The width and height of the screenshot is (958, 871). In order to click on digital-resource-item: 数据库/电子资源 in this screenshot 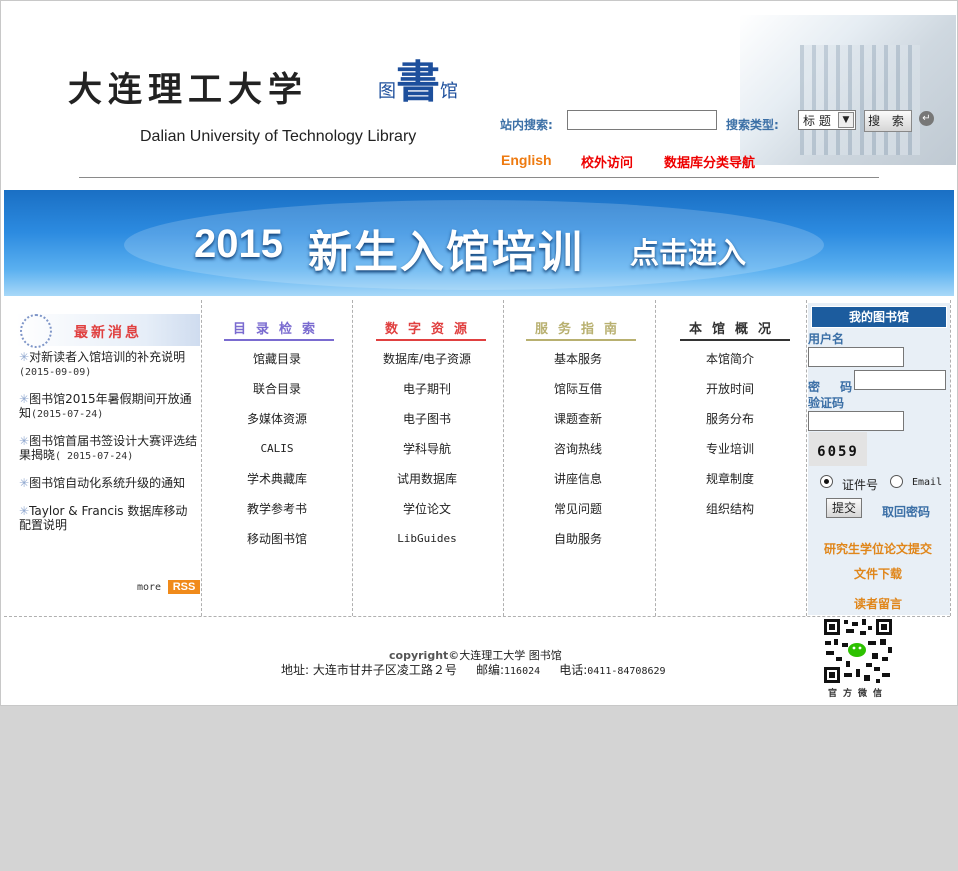, I will do `click(427, 366)`.